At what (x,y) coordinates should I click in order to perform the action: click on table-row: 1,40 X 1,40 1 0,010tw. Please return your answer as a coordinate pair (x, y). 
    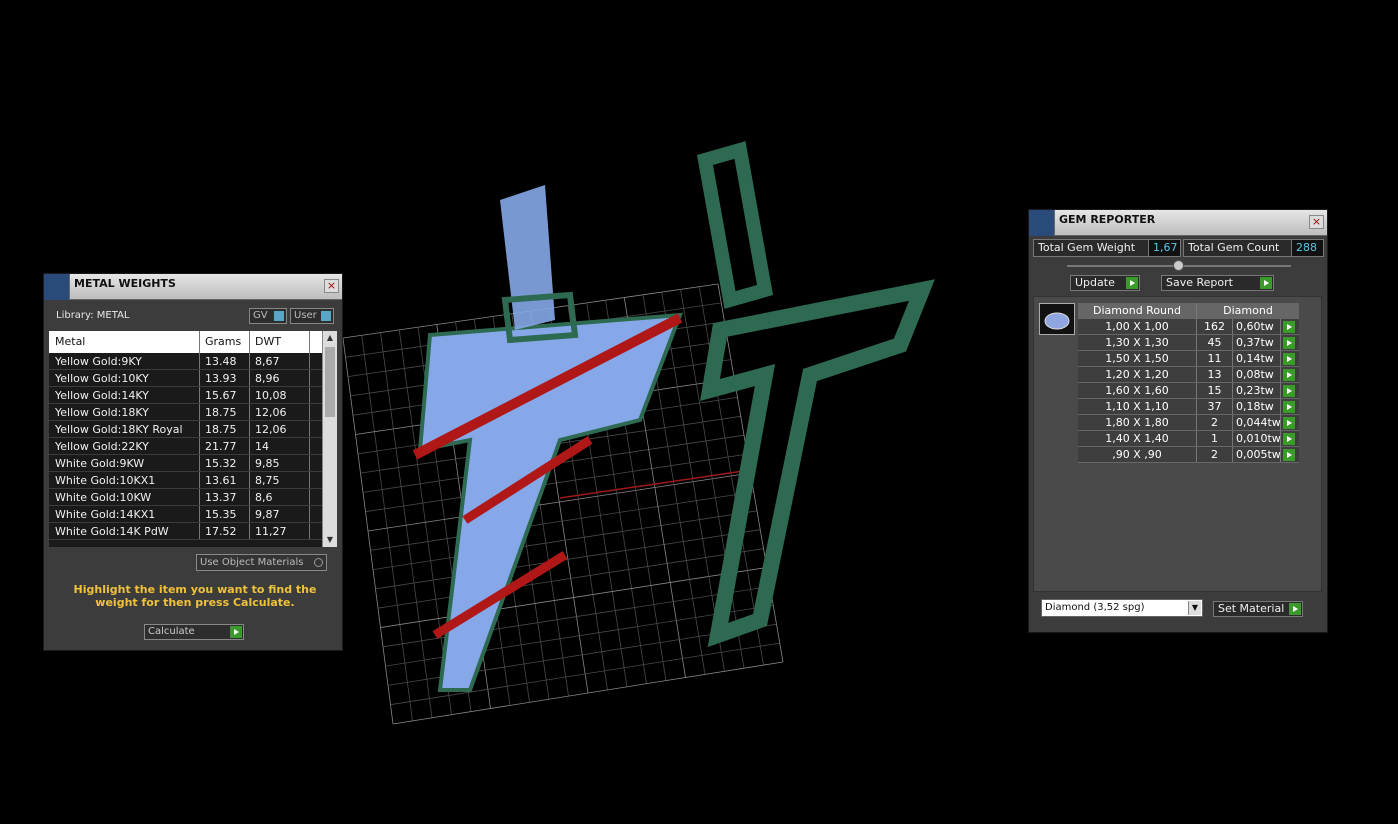
    Looking at the image, I should click on (1188, 439).